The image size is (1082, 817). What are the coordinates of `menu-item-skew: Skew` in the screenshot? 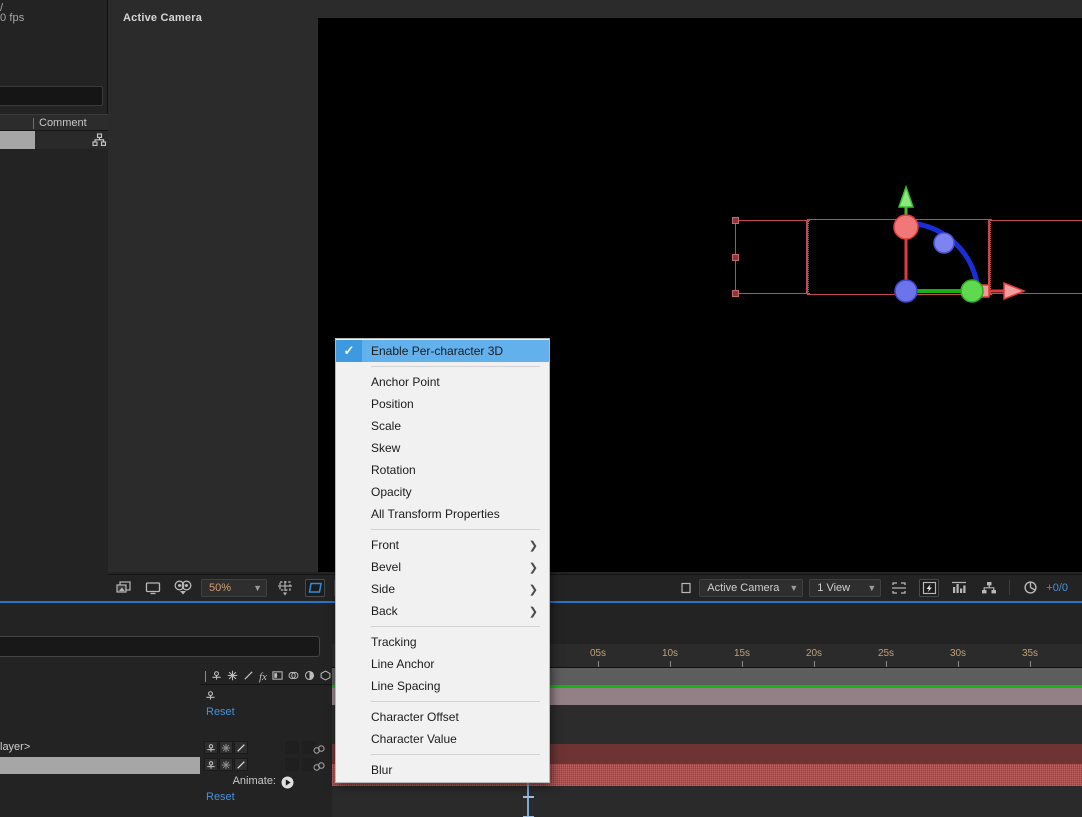 It's located at (442, 448).